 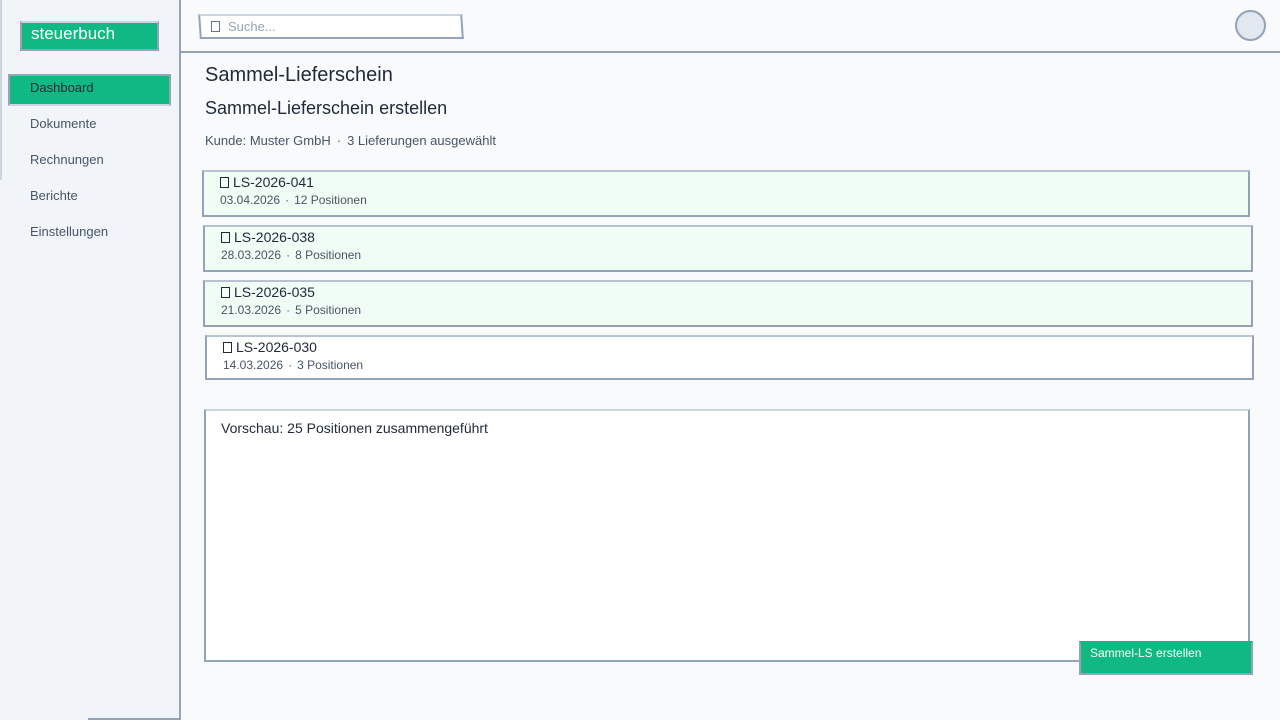 I want to click on delivery-row-head: LS-2026-038, so click(x=736, y=237).